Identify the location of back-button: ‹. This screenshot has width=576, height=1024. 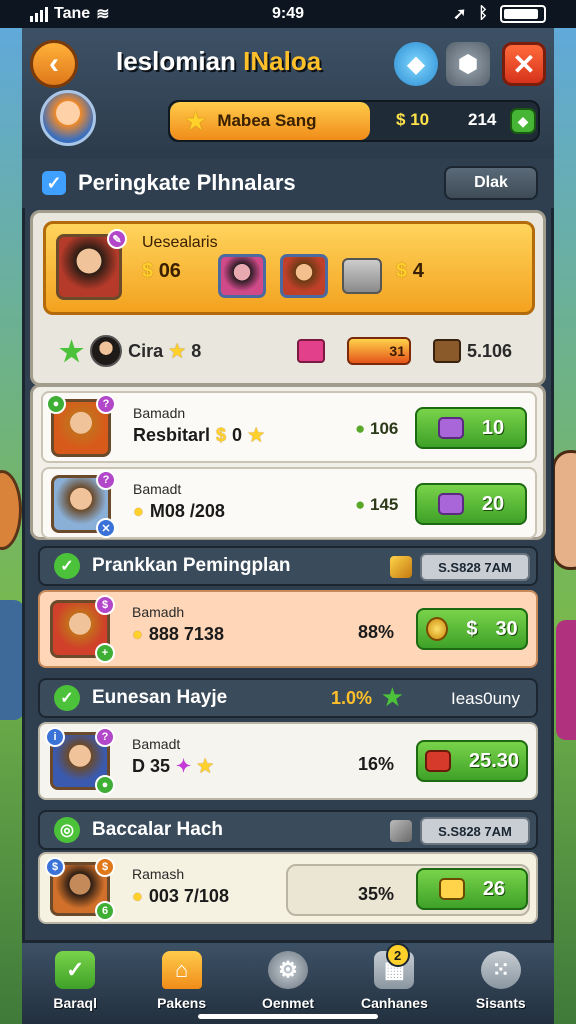
(54, 64).